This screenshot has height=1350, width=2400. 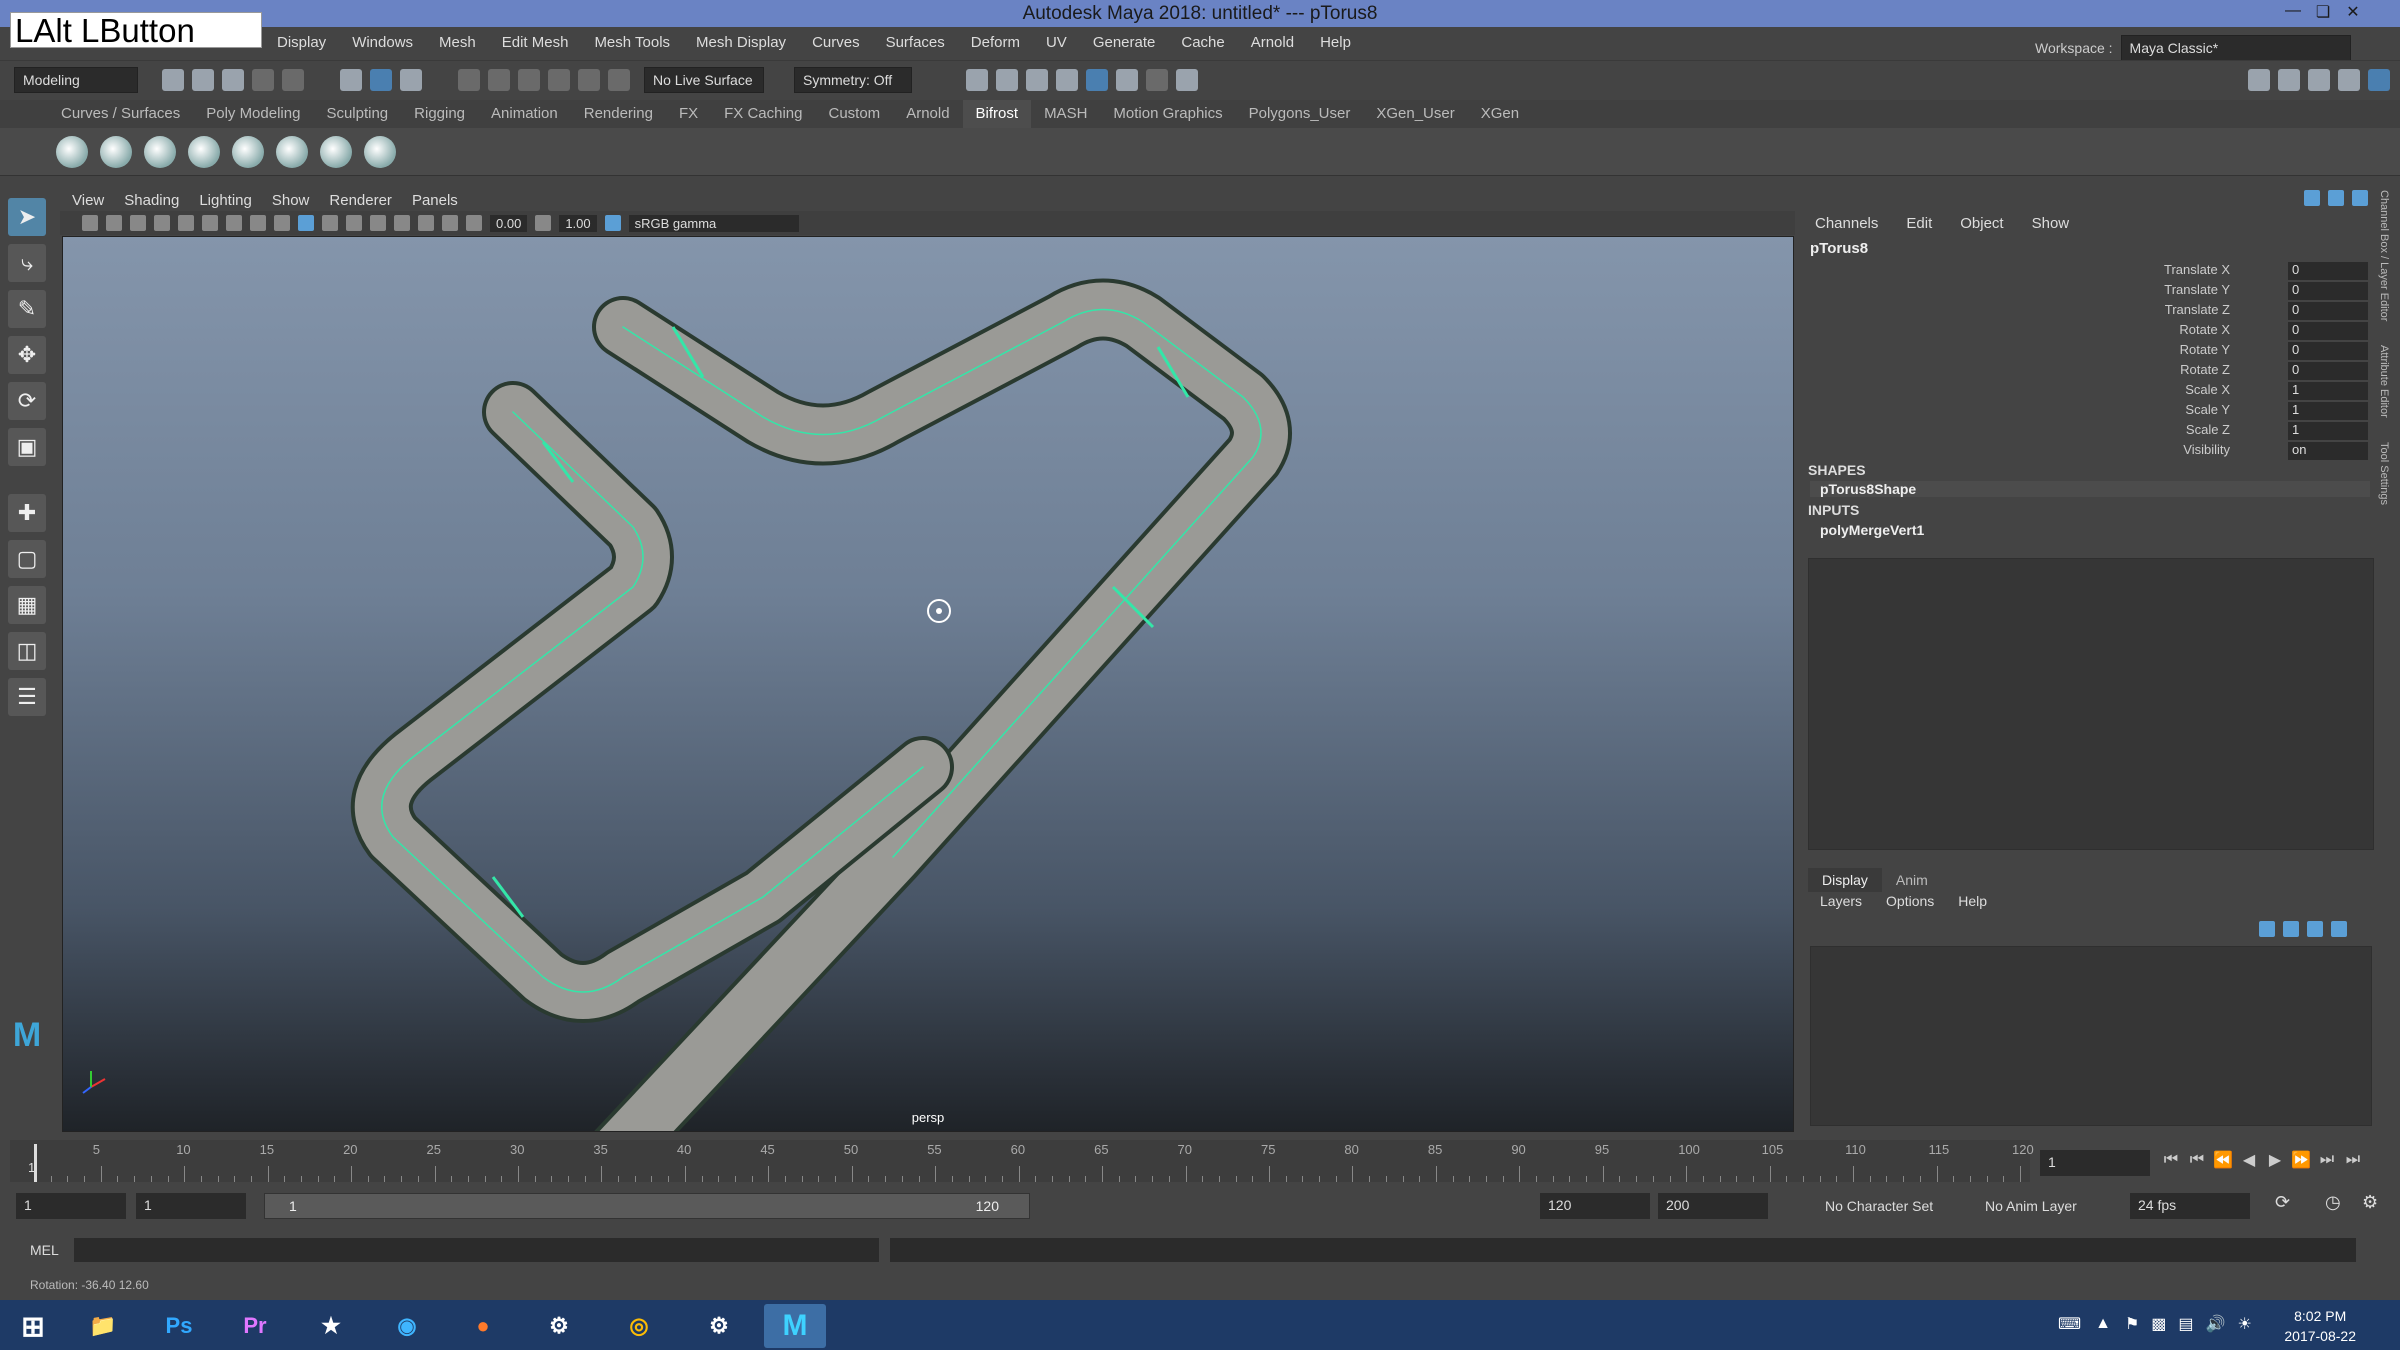 I want to click on snap-point-icon, so click(x=529, y=79).